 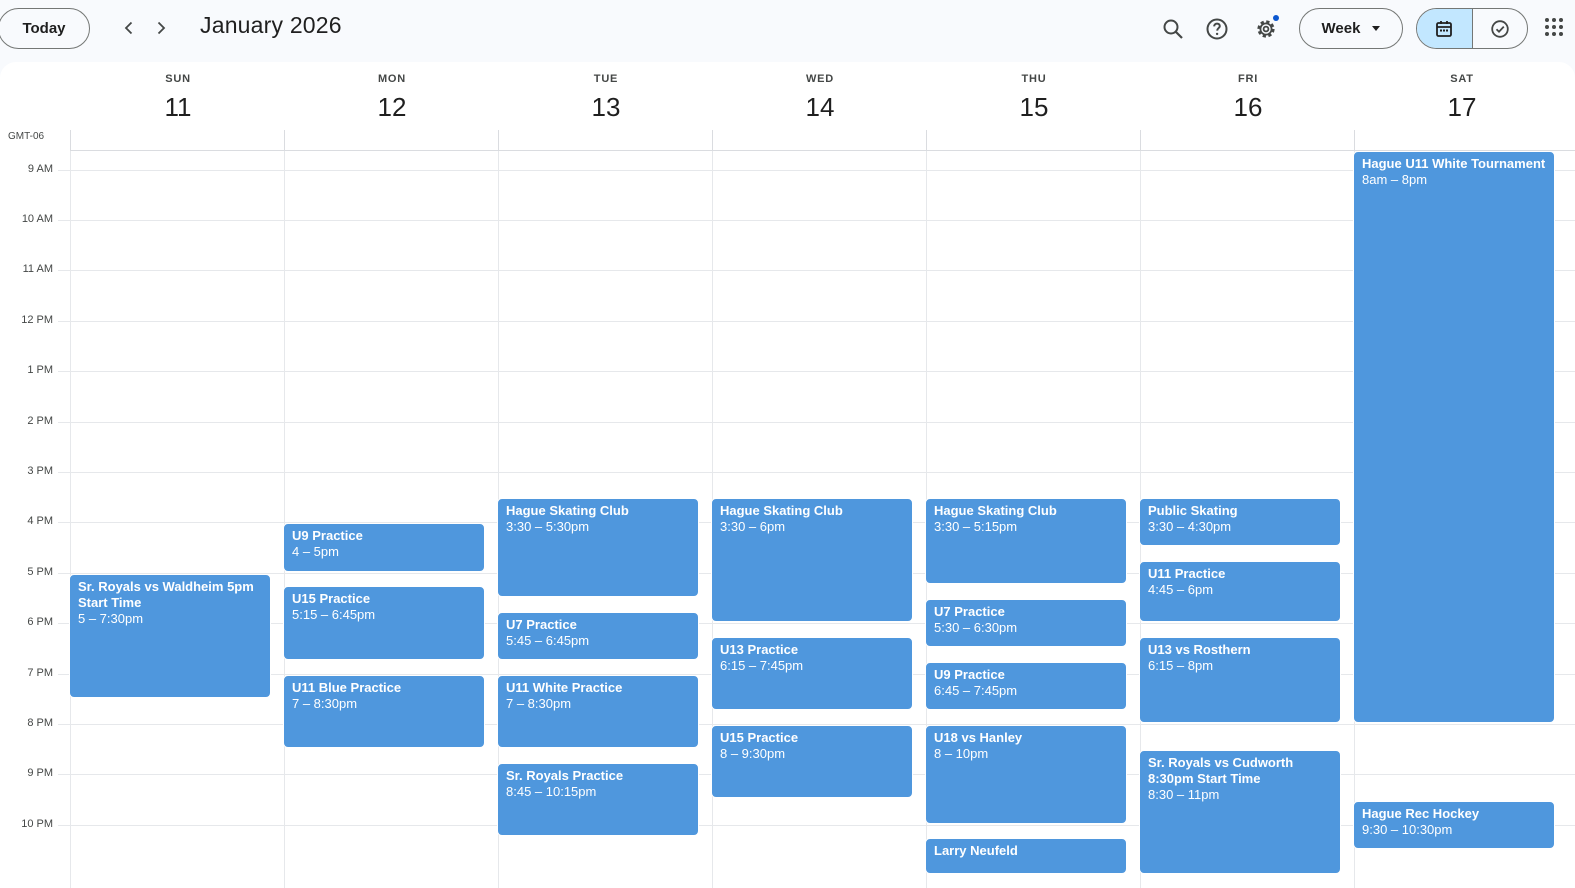 What do you see at coordinates (812, 761) in the screenshot?
I see `calendar-event: U15 Practice 8 – 9:30pm` at bounding box center [812, 761].